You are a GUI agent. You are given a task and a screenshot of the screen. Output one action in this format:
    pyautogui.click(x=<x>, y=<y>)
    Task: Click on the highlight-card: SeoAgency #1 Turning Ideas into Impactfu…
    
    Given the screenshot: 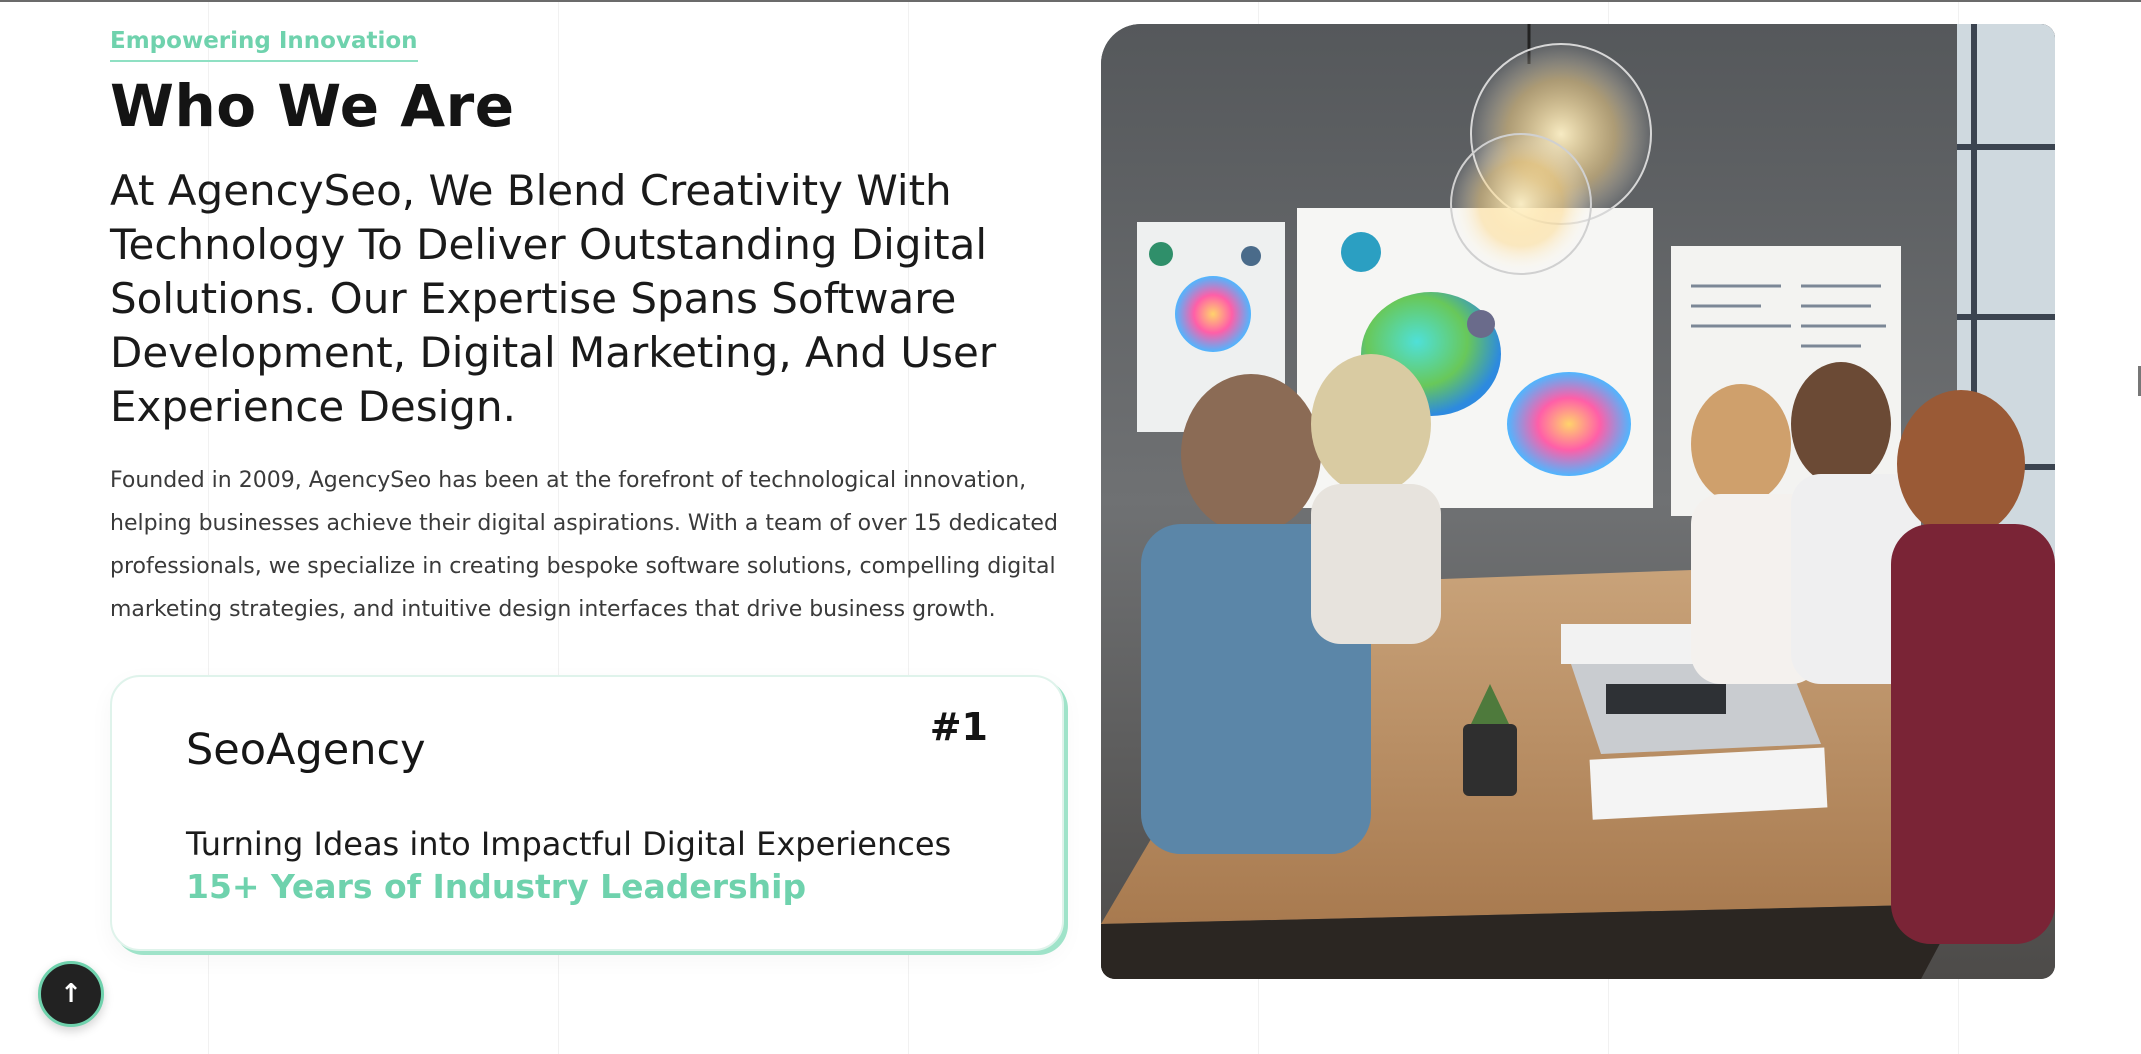 What is the action you would take?
    pyautogui.click(x=587, y=813)
    